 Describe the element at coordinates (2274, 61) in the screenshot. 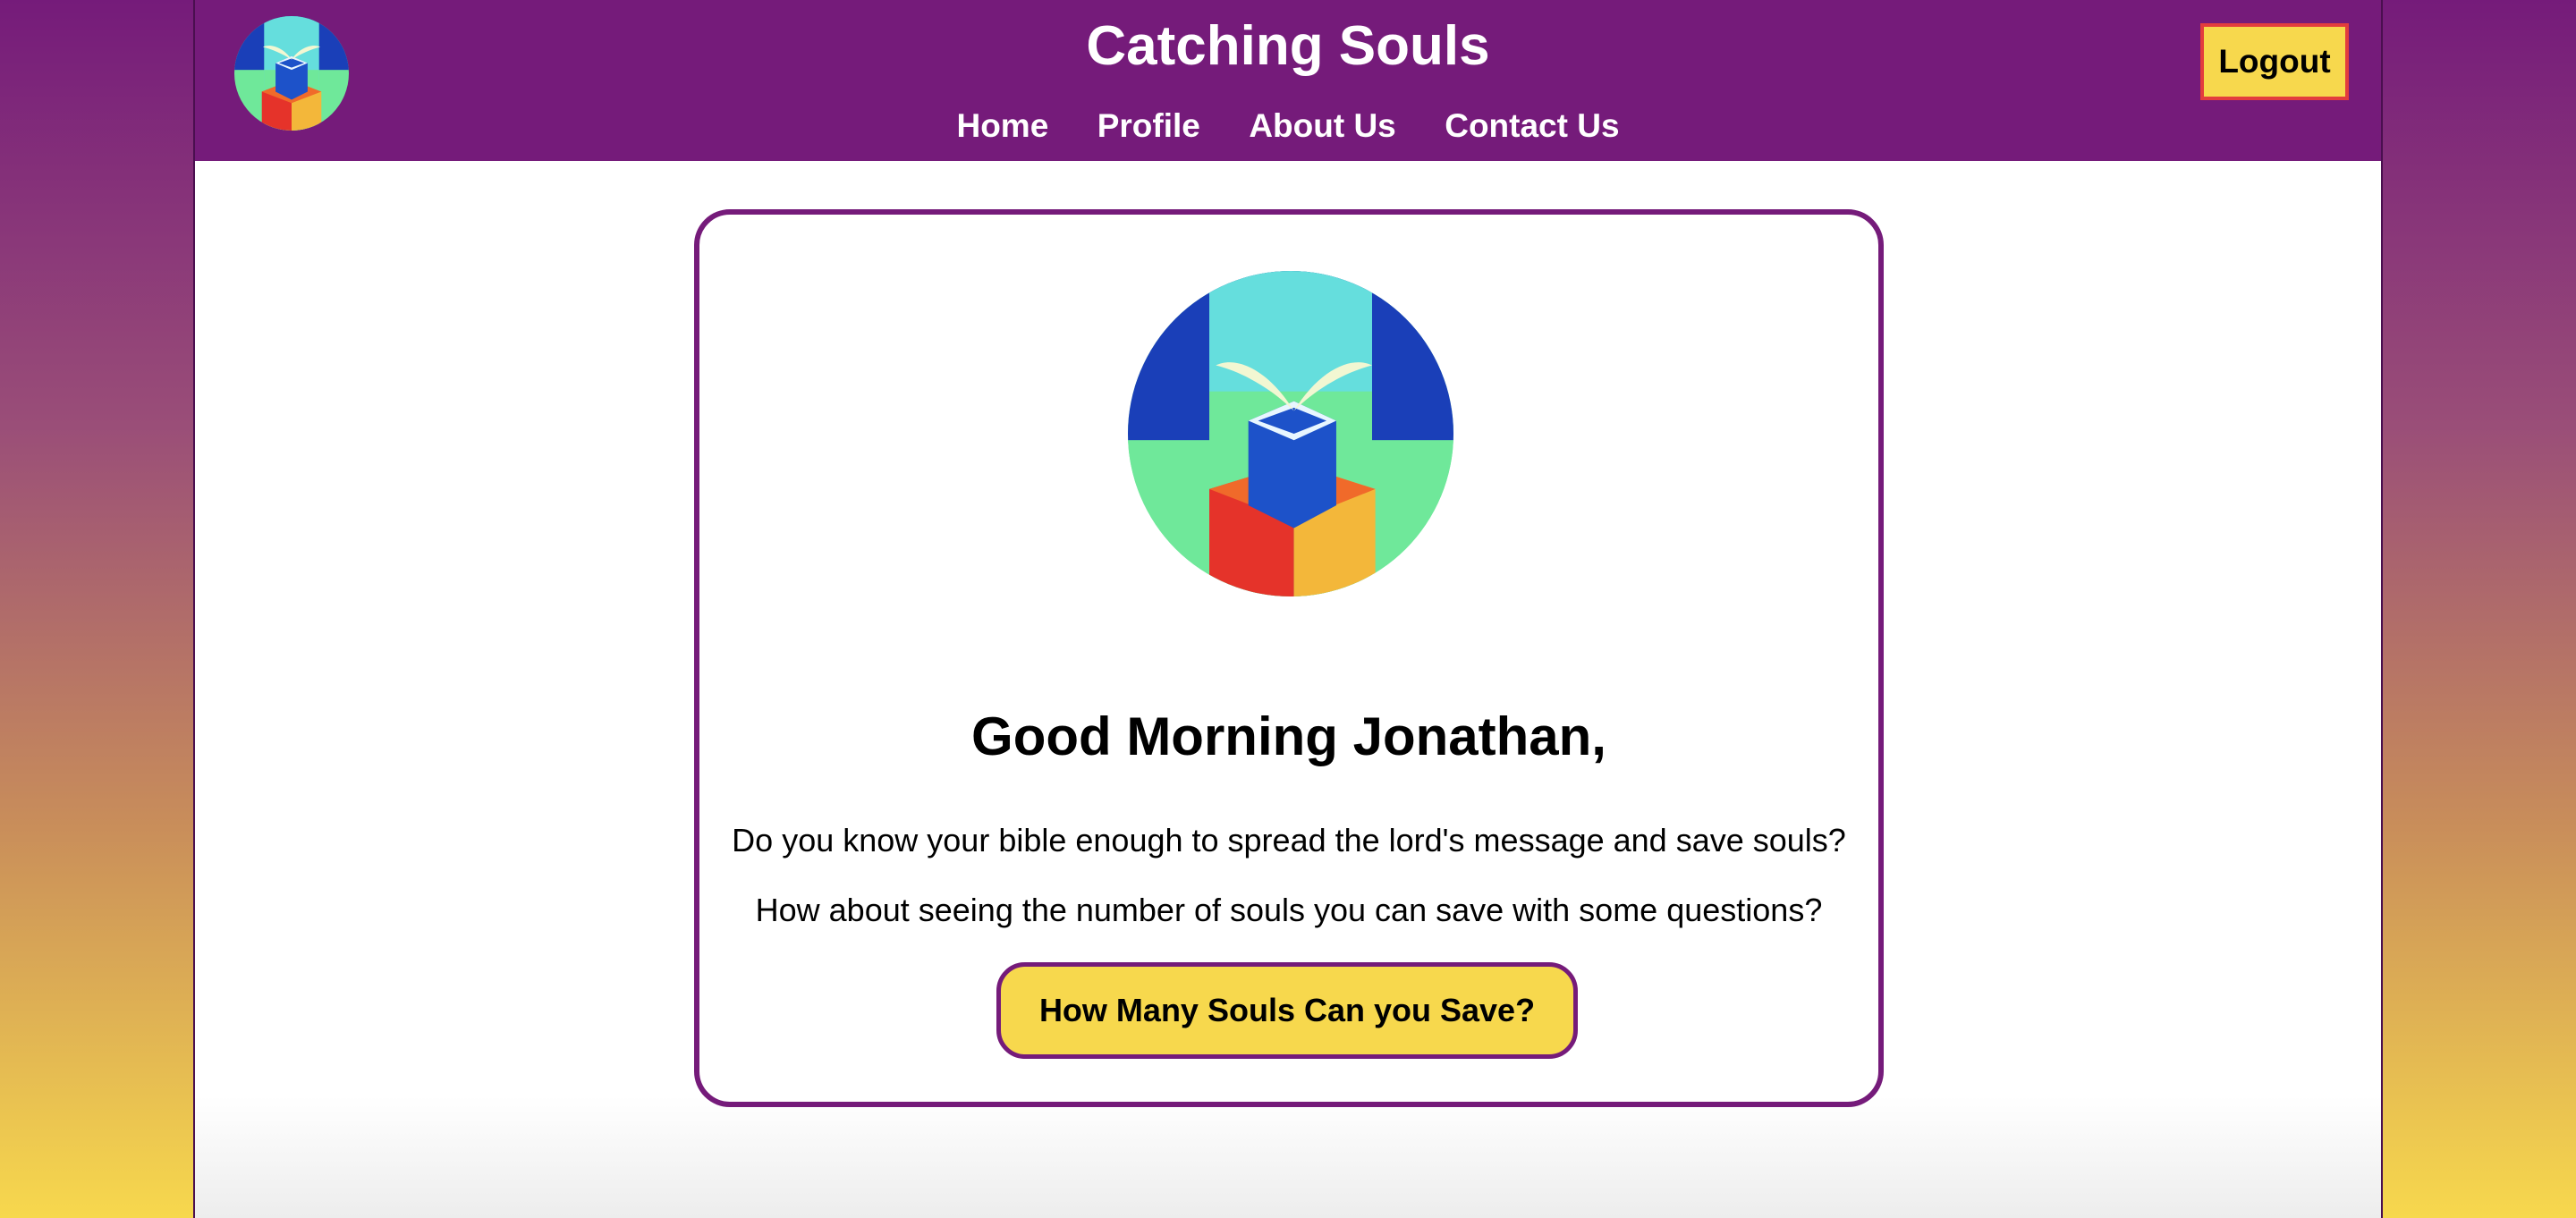

I see `logout-button: Logout` at that location.